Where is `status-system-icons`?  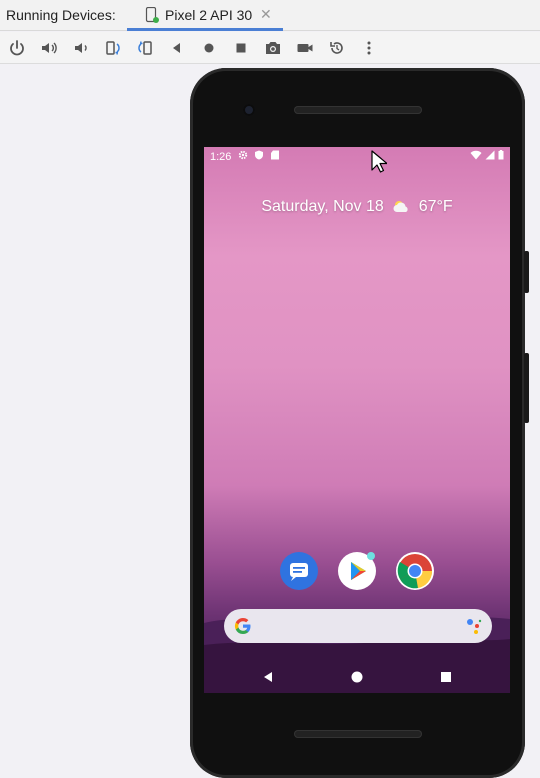 status-system-icons is located at coordinates (487, 155).